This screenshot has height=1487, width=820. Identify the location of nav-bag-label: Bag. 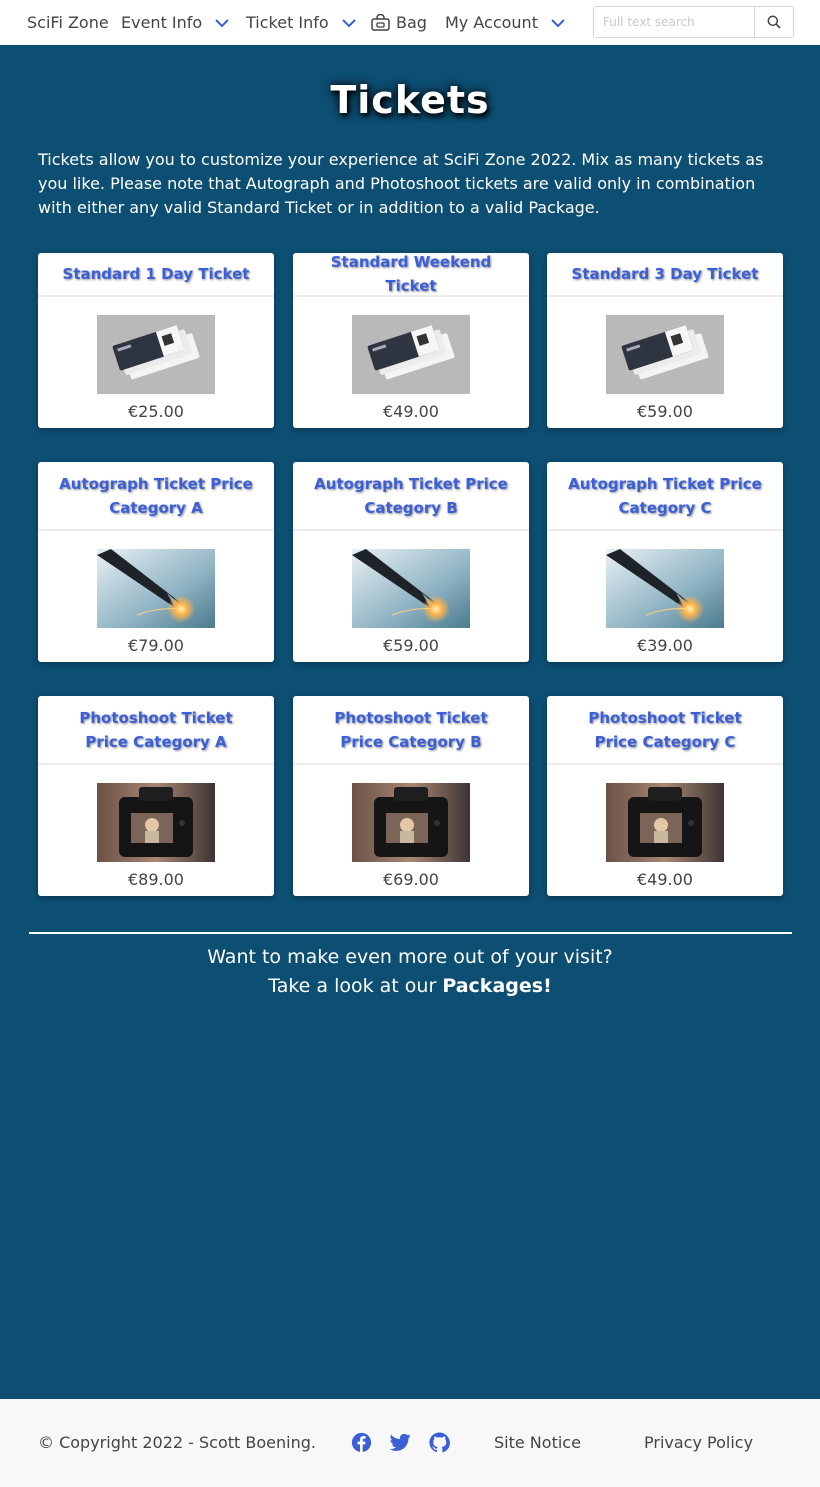
(411, 22).